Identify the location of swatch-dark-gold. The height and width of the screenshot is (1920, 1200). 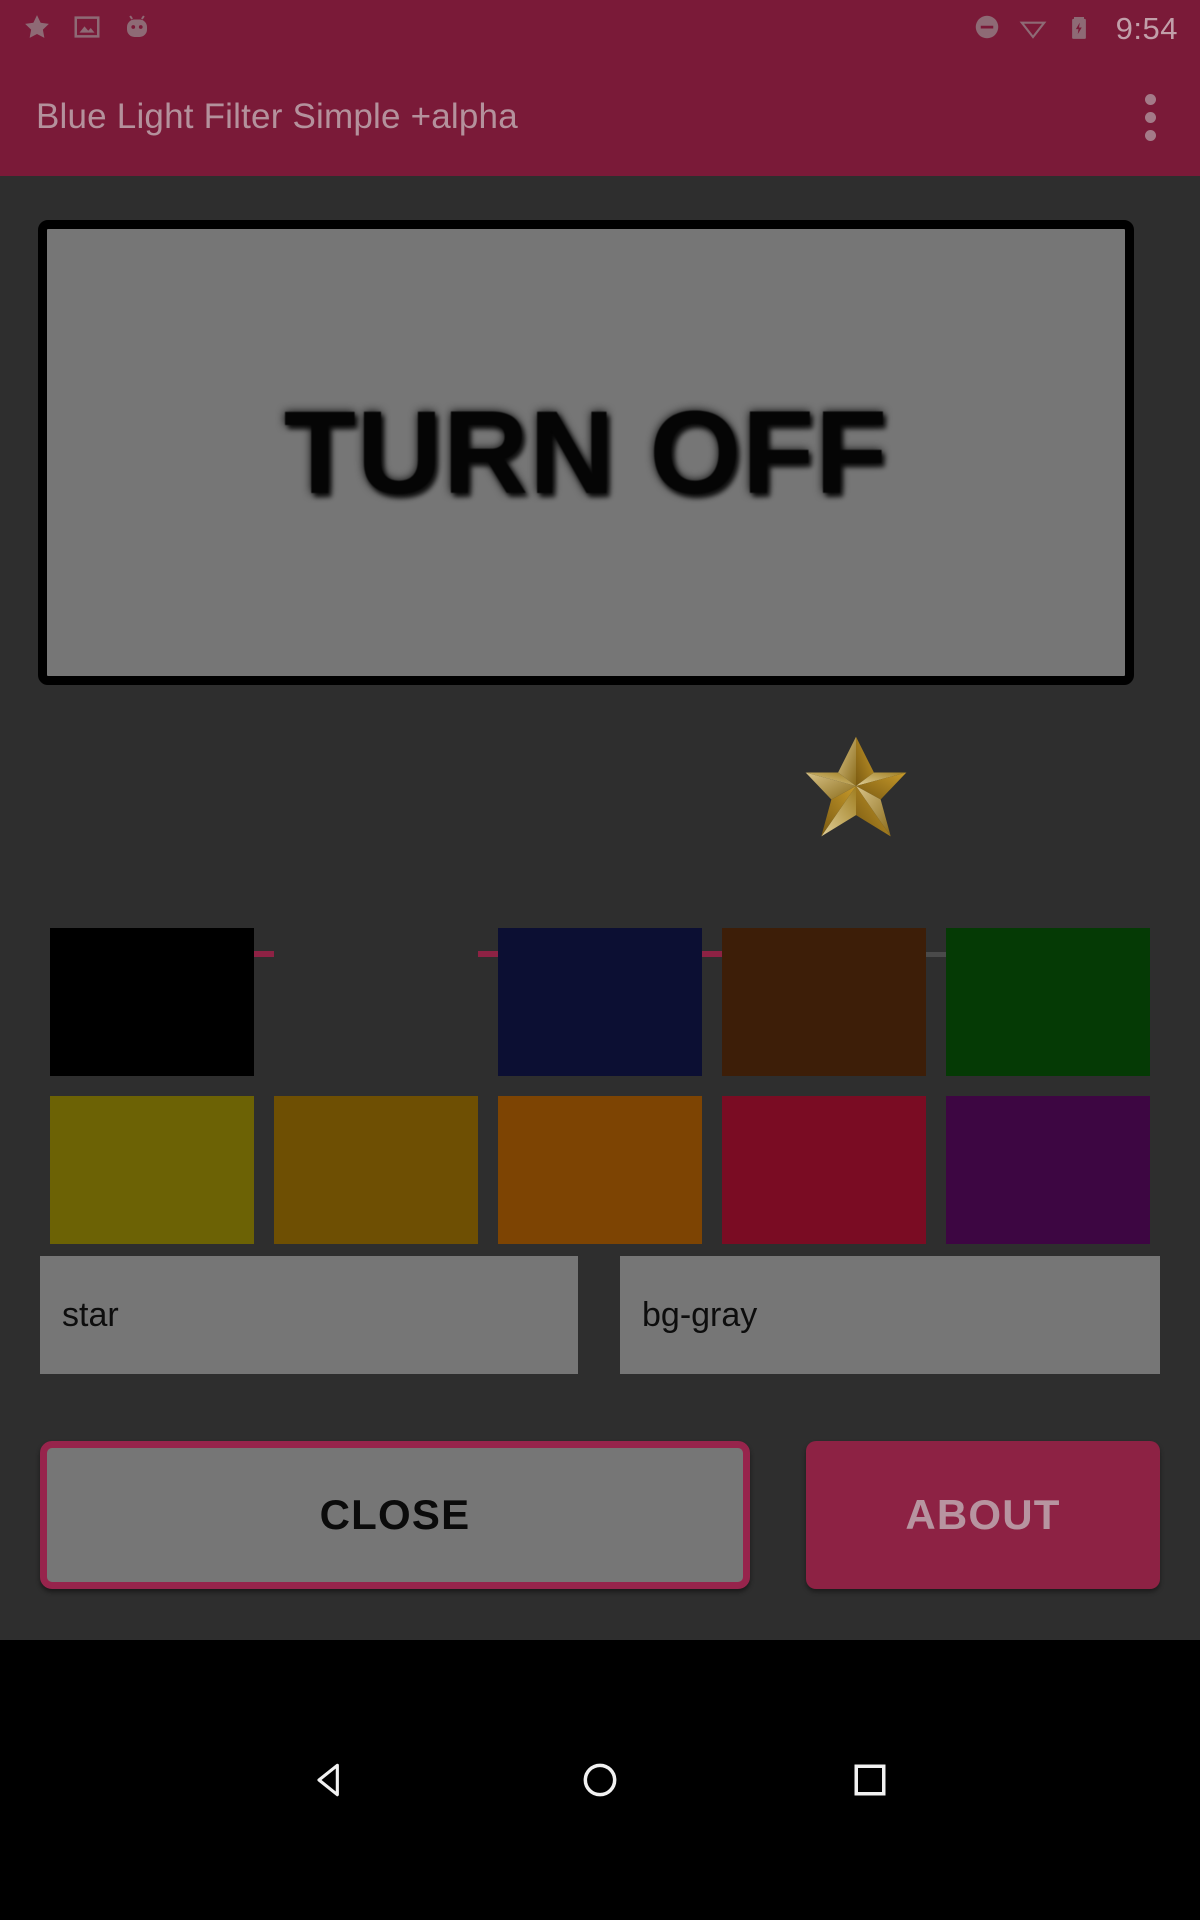
(376, 1170).